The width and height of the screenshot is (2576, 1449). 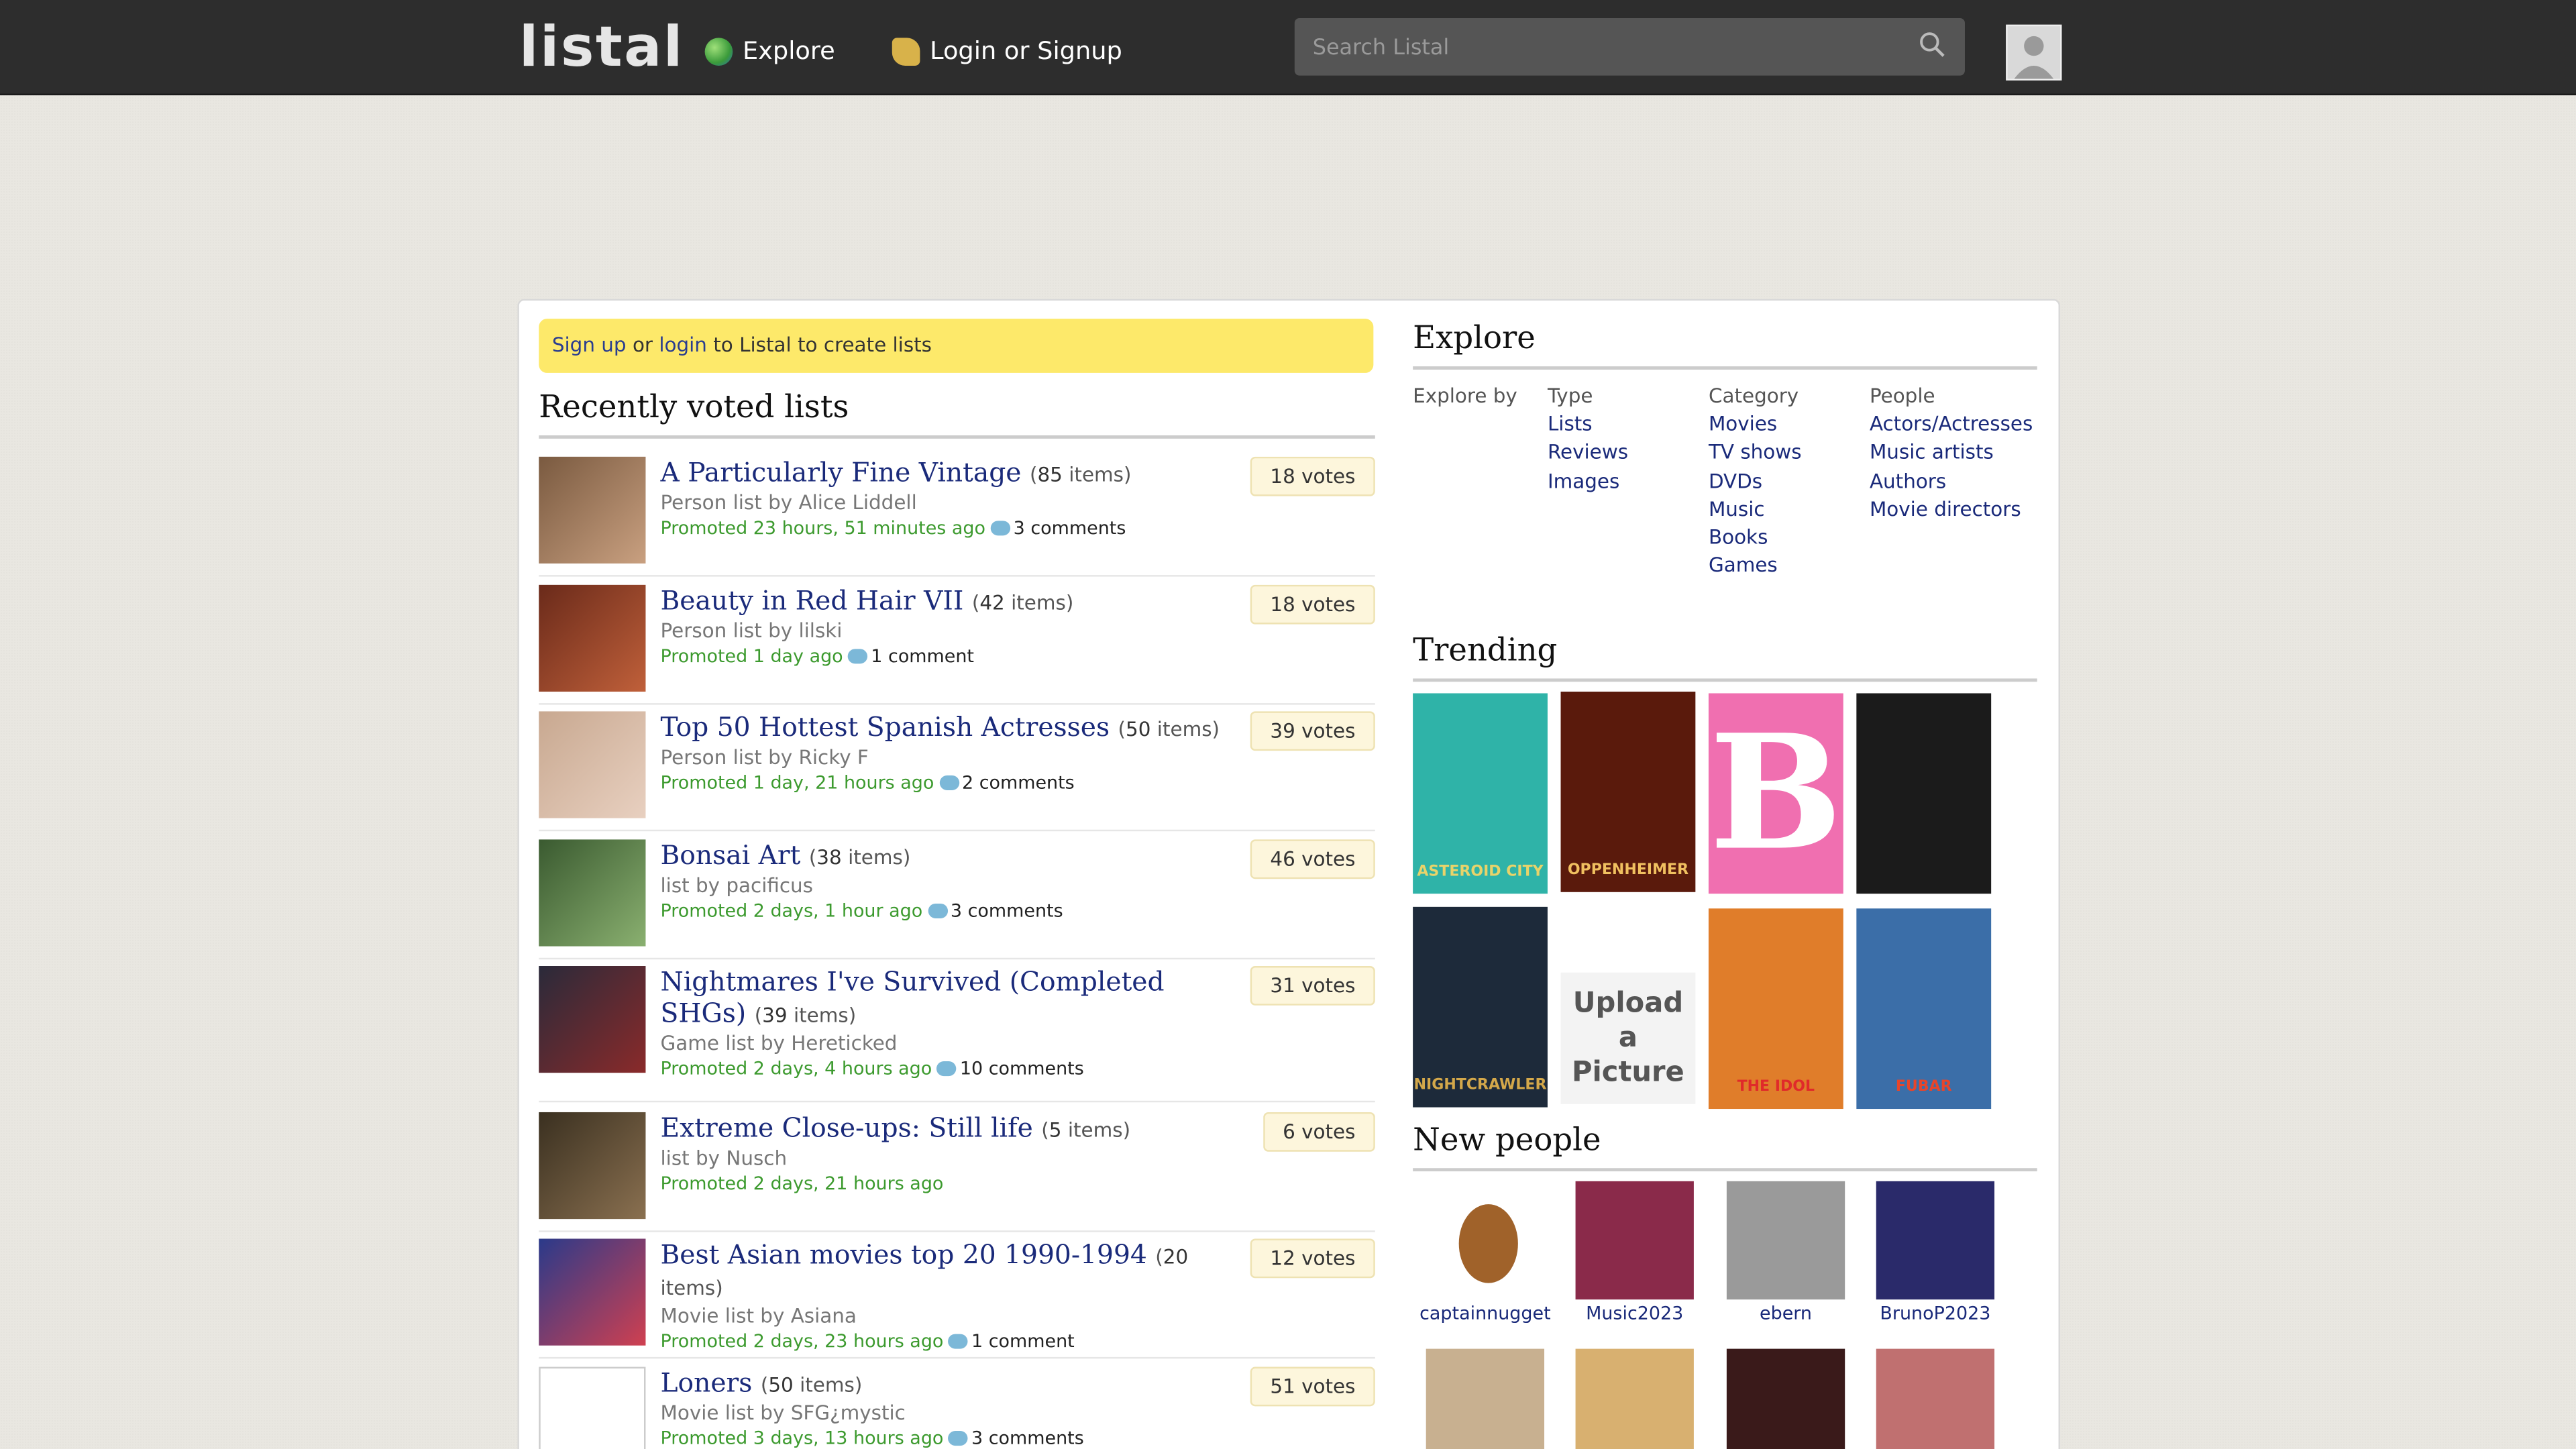 What do you see at coordinates (1634, 1313) in the screenshot?
I see `person-username: Music2023` at bounding box center [1634, 1313].